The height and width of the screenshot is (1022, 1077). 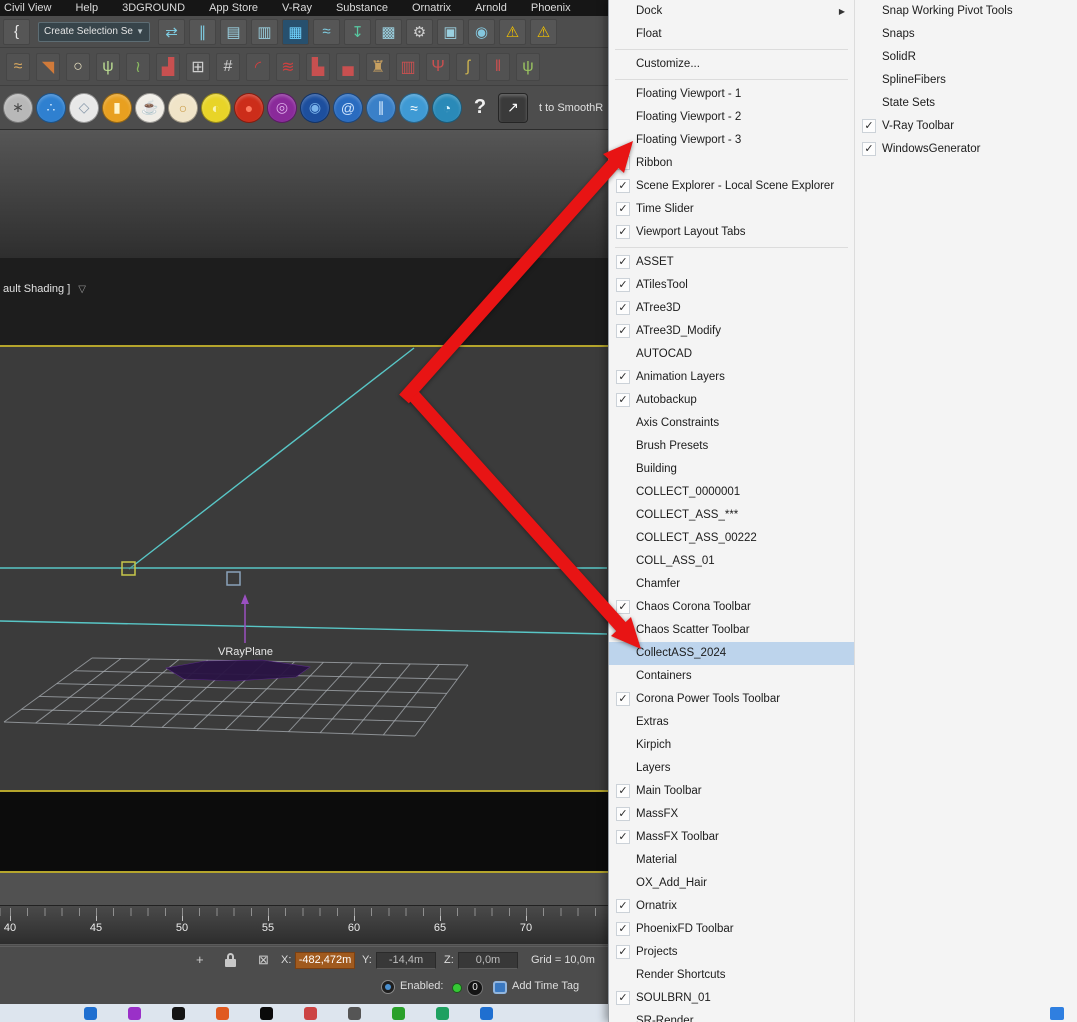 I want to click on histogram-icon: ▟, so click(x=168, y=66).